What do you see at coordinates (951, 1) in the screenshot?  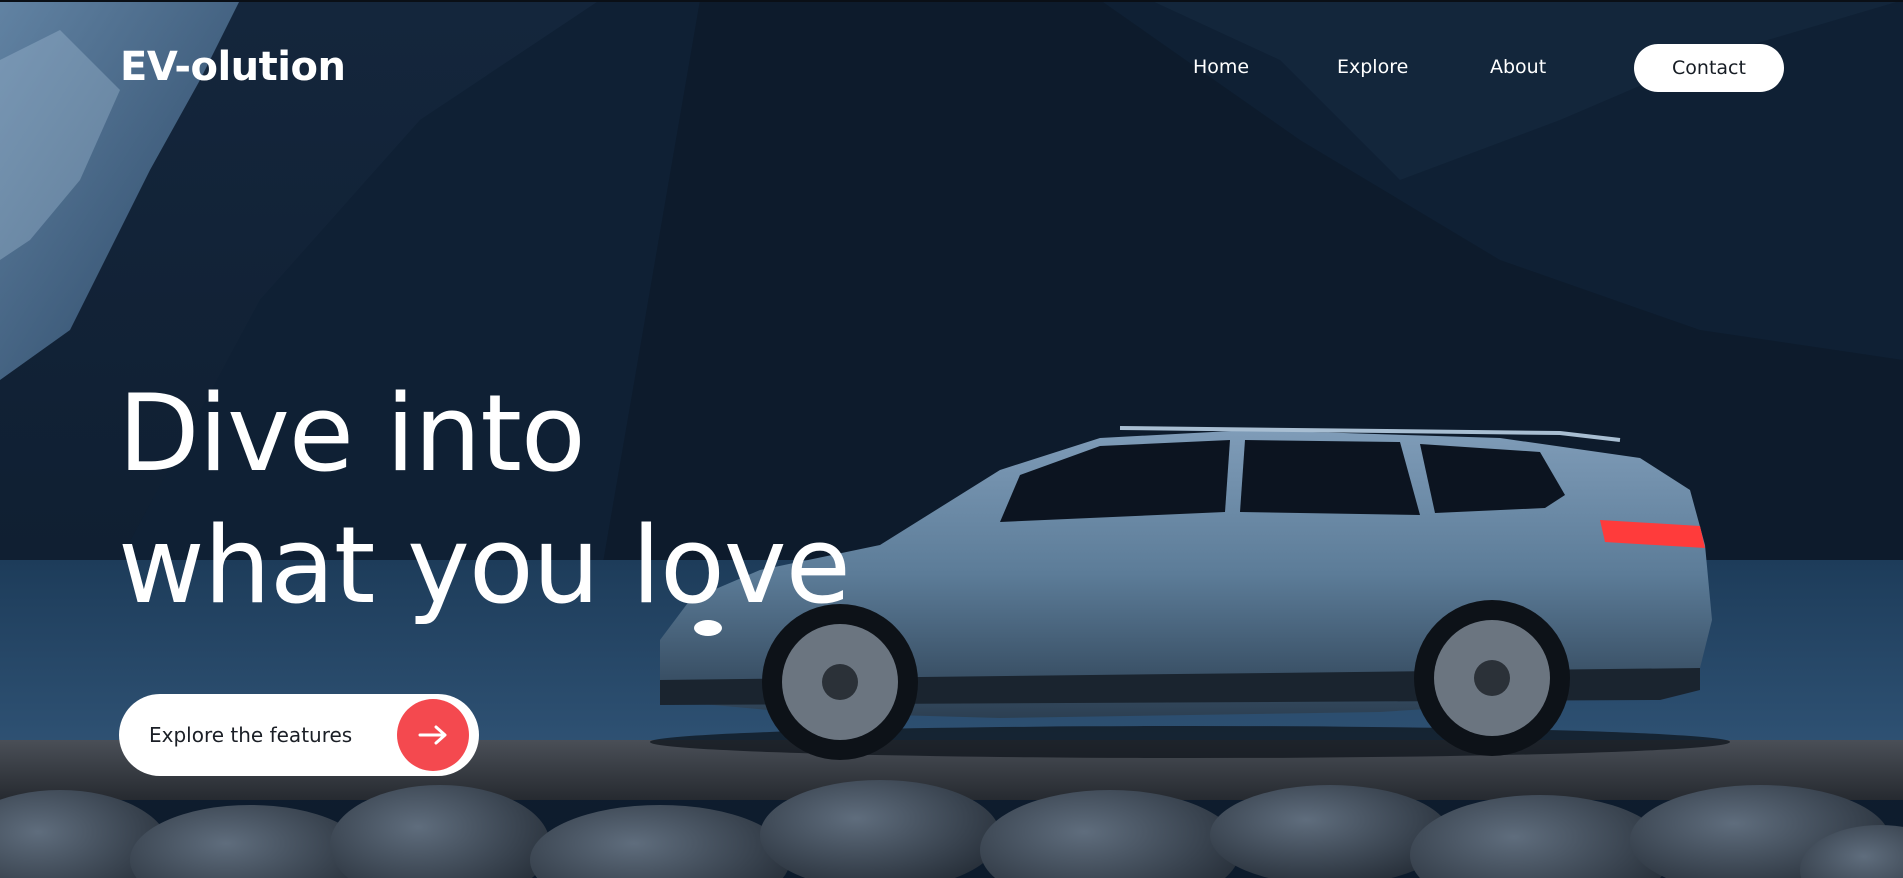 I see `top-border` at bounding box center [951, 1].